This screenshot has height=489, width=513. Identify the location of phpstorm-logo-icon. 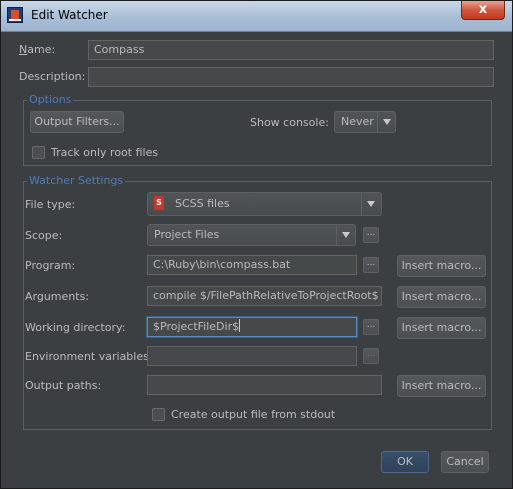
(15, 15).